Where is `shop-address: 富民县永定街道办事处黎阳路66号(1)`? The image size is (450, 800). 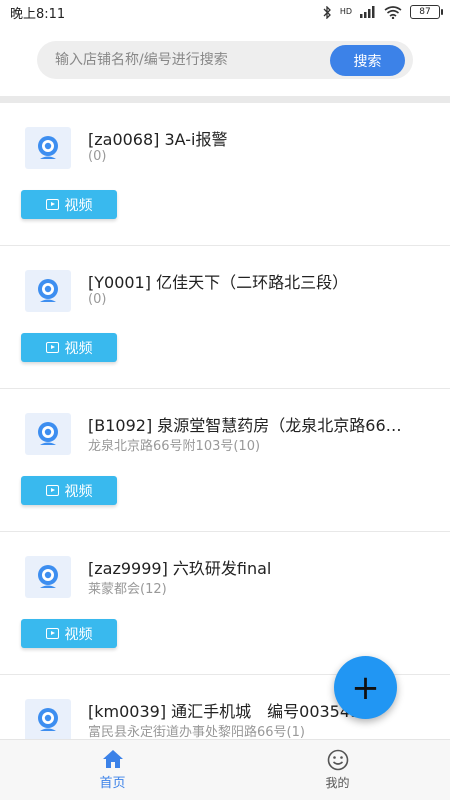 shop-address: 富民县永定街道办事处黎阳路66号(1) is located at coordinates (196, 732).